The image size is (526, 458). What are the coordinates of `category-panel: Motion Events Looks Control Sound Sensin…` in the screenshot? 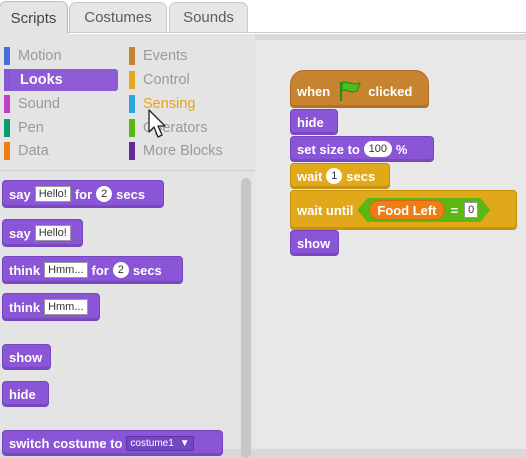 It's located at (127, 100).